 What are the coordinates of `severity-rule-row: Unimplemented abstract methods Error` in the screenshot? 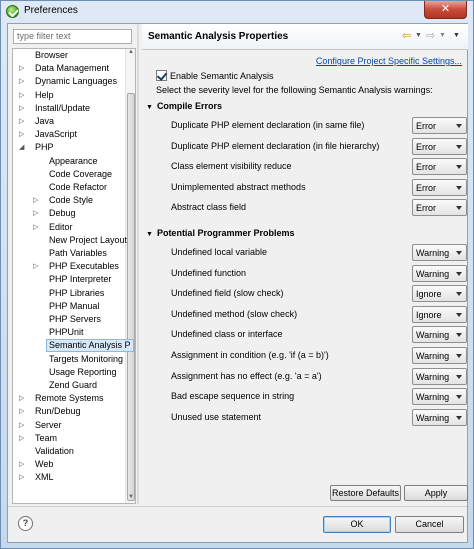 It's located at (319, 187).